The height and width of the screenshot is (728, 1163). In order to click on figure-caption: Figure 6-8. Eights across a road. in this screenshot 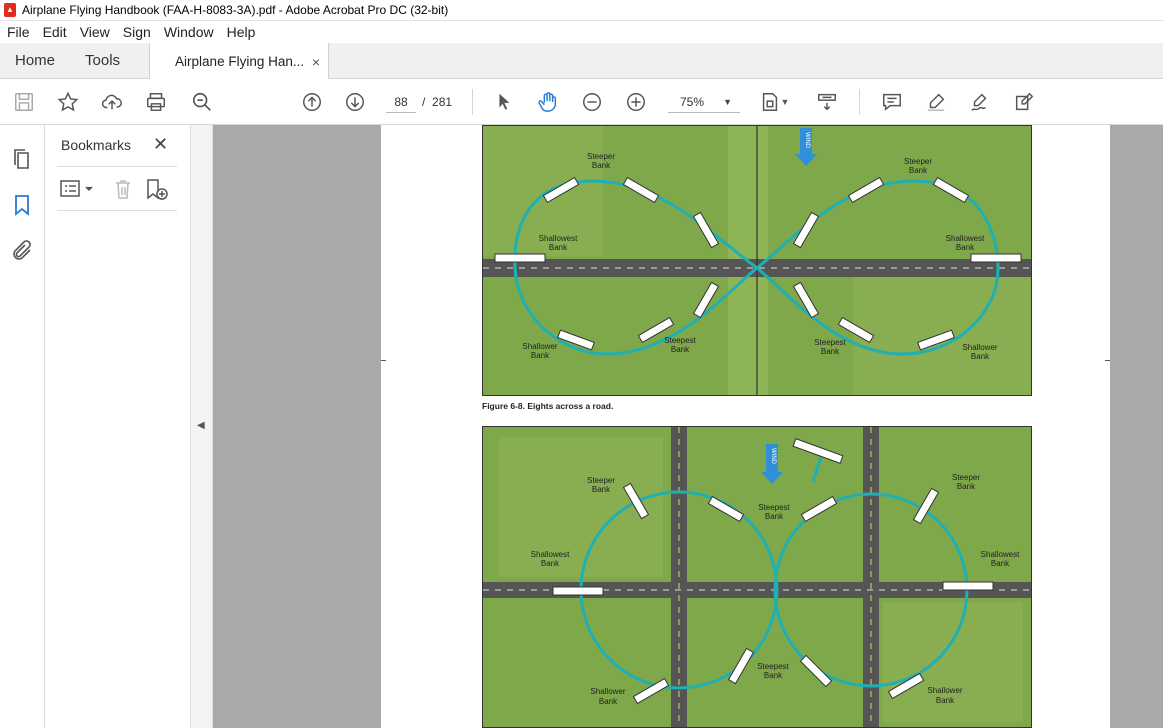, I will do `click(548, 406)`.